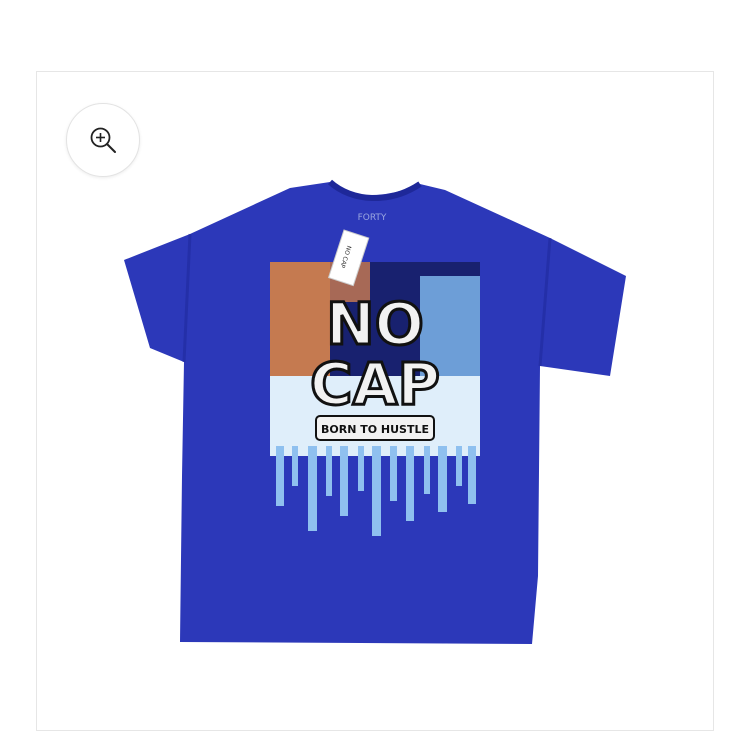 The width and height of the screenshot is (750, 731). I want to click on zoom-button, so click(103, 140).